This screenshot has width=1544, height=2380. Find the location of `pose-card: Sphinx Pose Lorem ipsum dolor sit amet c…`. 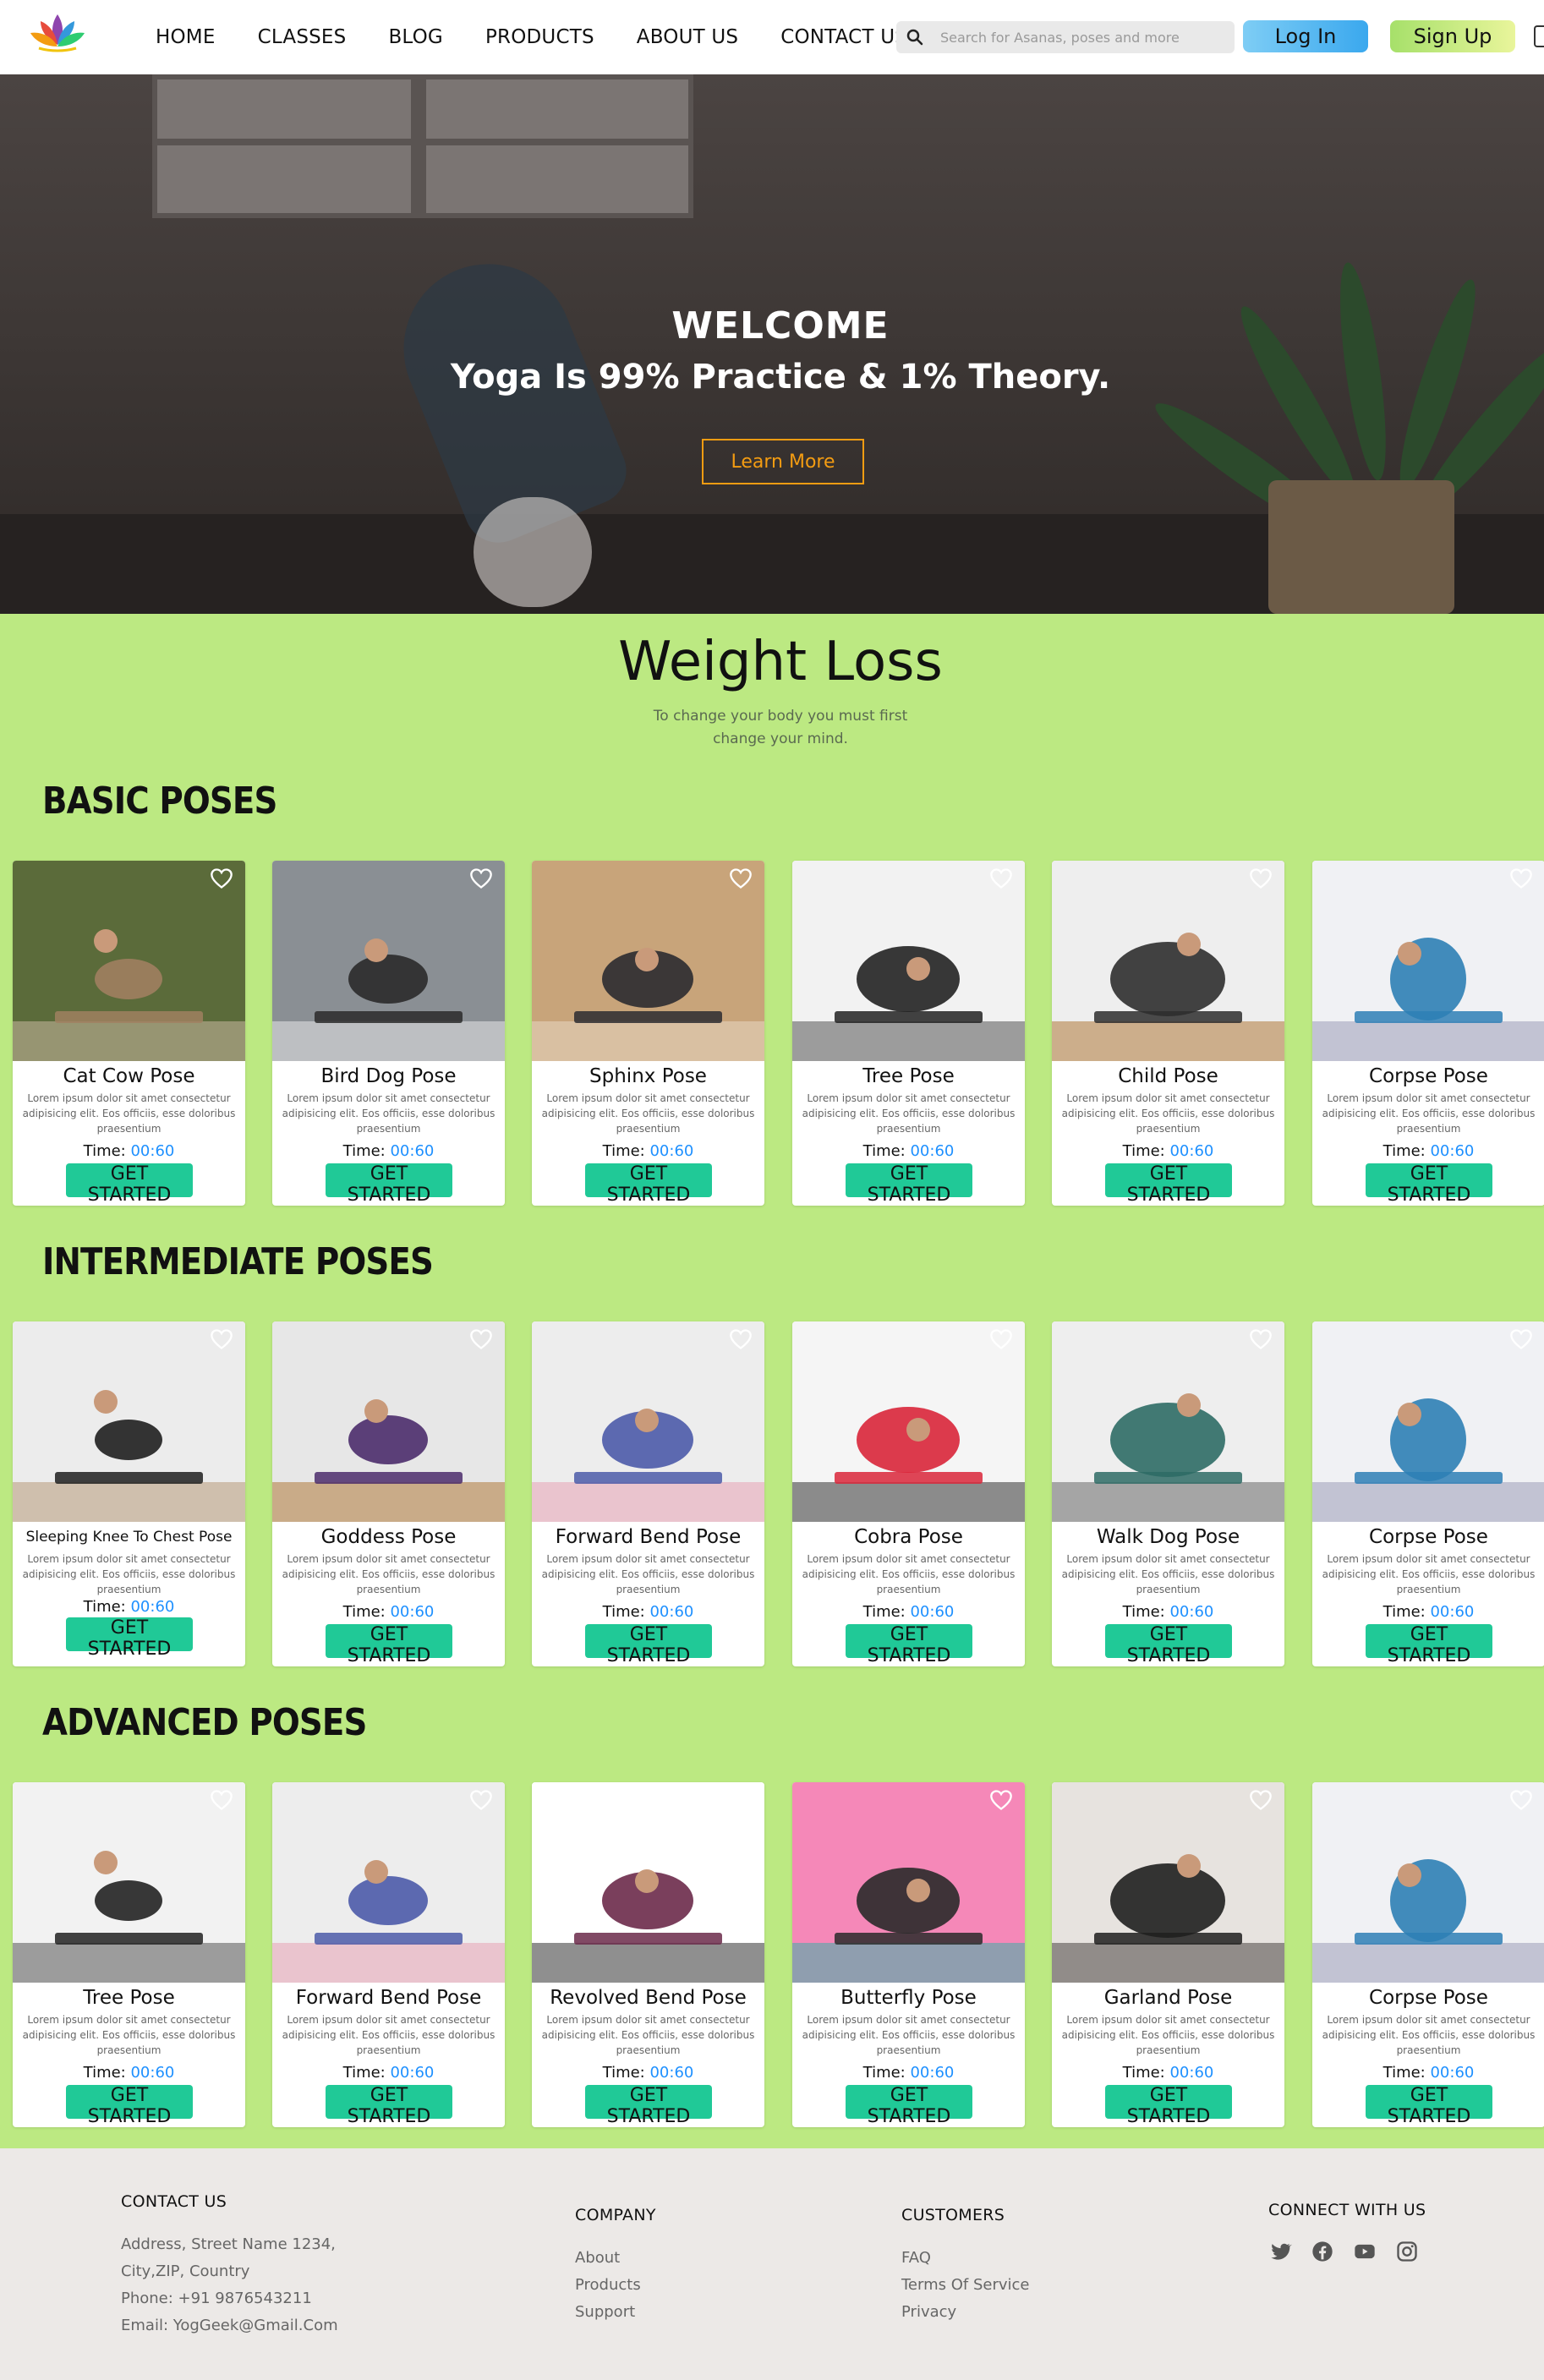

pose-card: Sphinx Pose Lorem ipsum dolor sit amet c… is located at coordinates (648, 1033).